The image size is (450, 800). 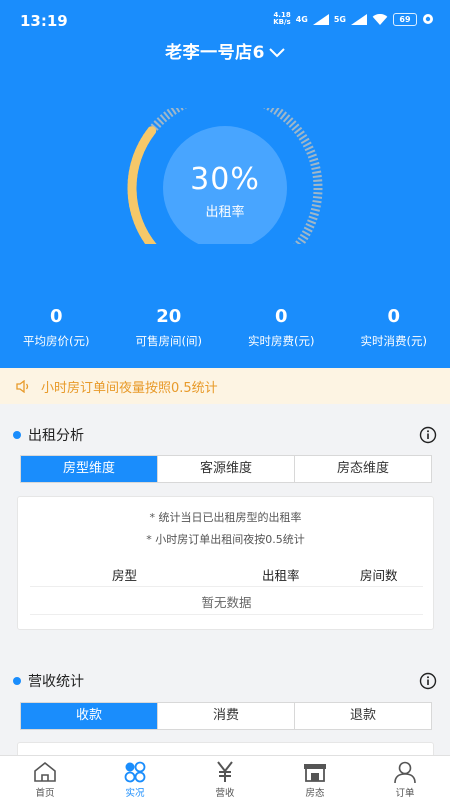 I want to click on yen-icon, so click(x=225, y=771).